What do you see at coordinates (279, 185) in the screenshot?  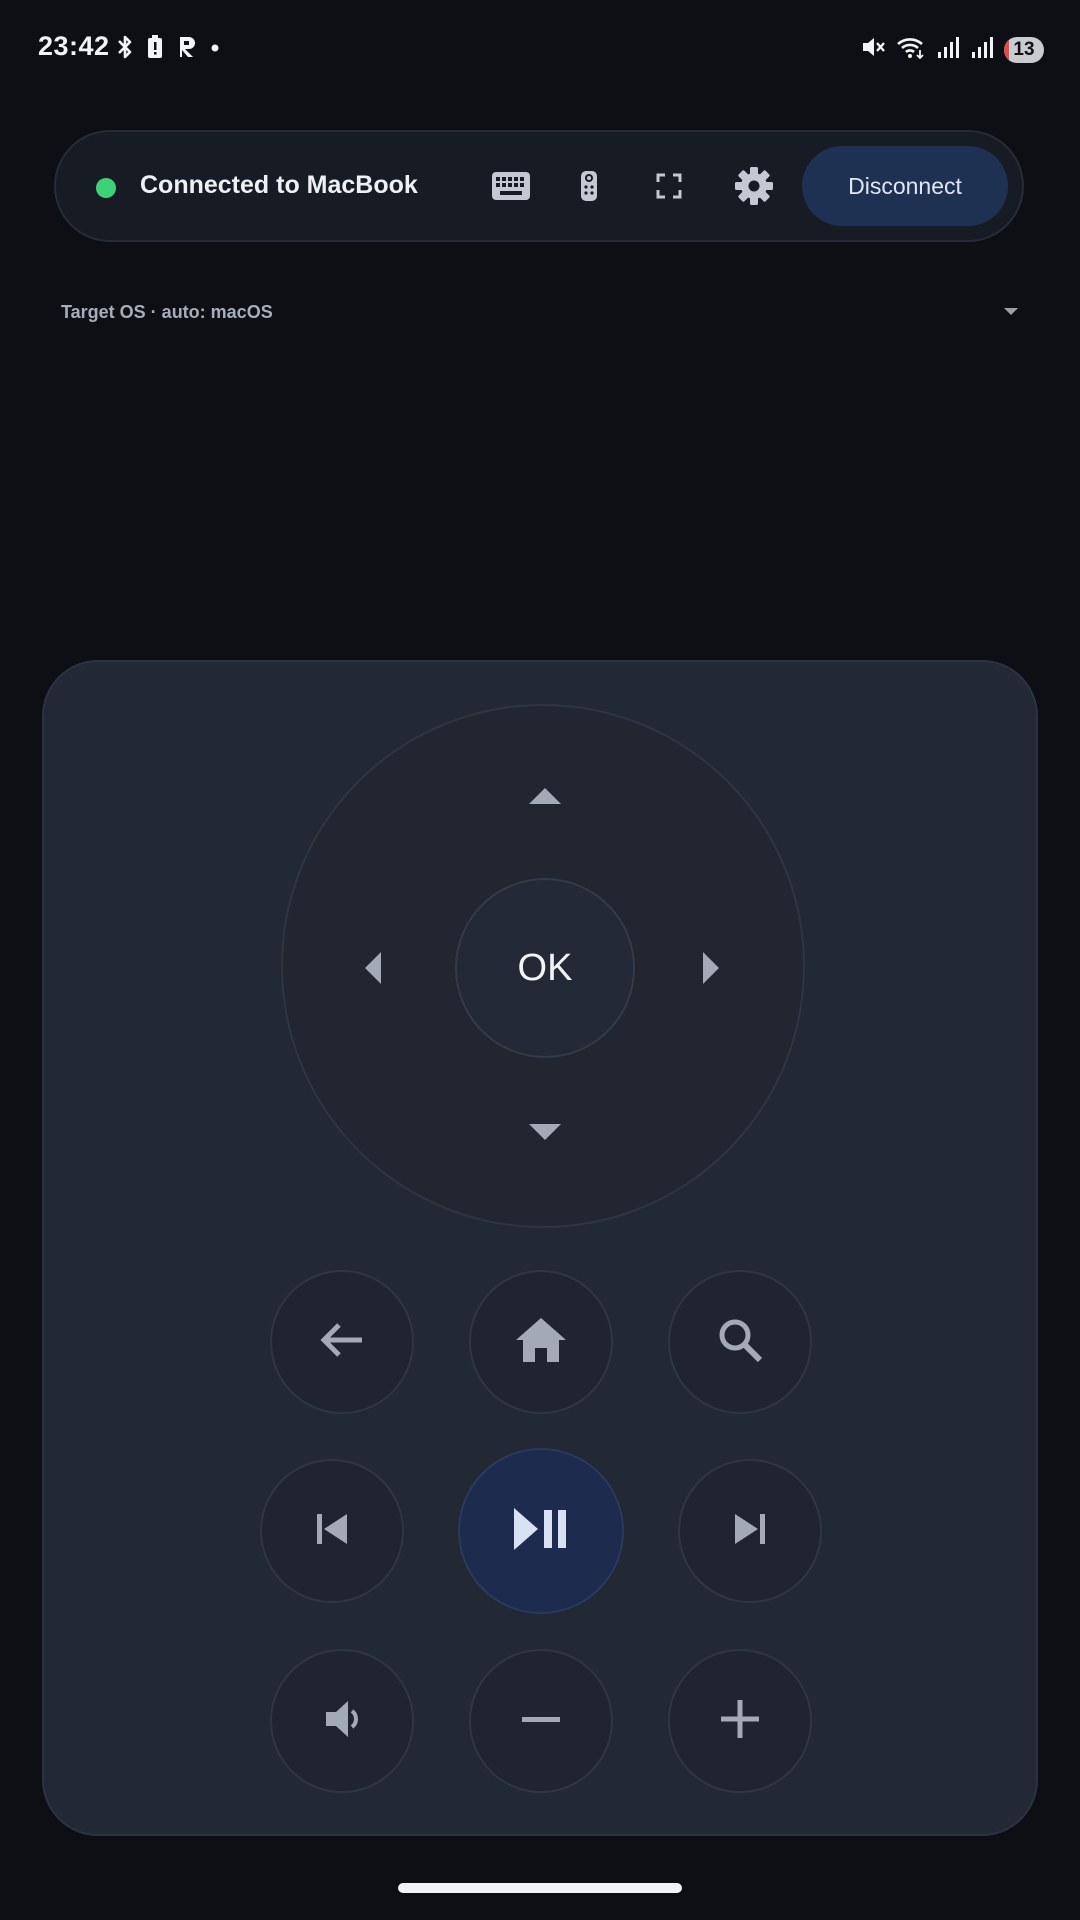 I see `connection-status-label: Connected to MacBook` at bounding box center [279, 185].